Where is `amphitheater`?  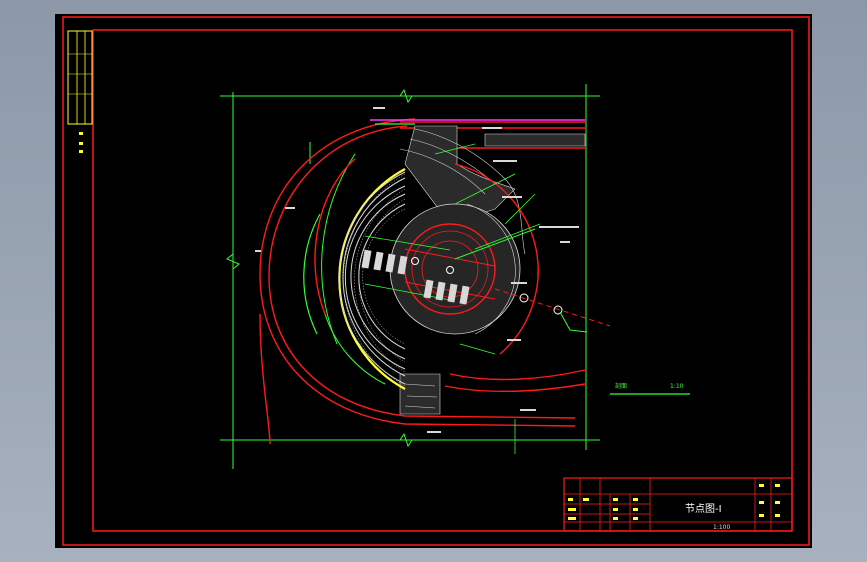
amphitheater is located at coordinates (354, 279).